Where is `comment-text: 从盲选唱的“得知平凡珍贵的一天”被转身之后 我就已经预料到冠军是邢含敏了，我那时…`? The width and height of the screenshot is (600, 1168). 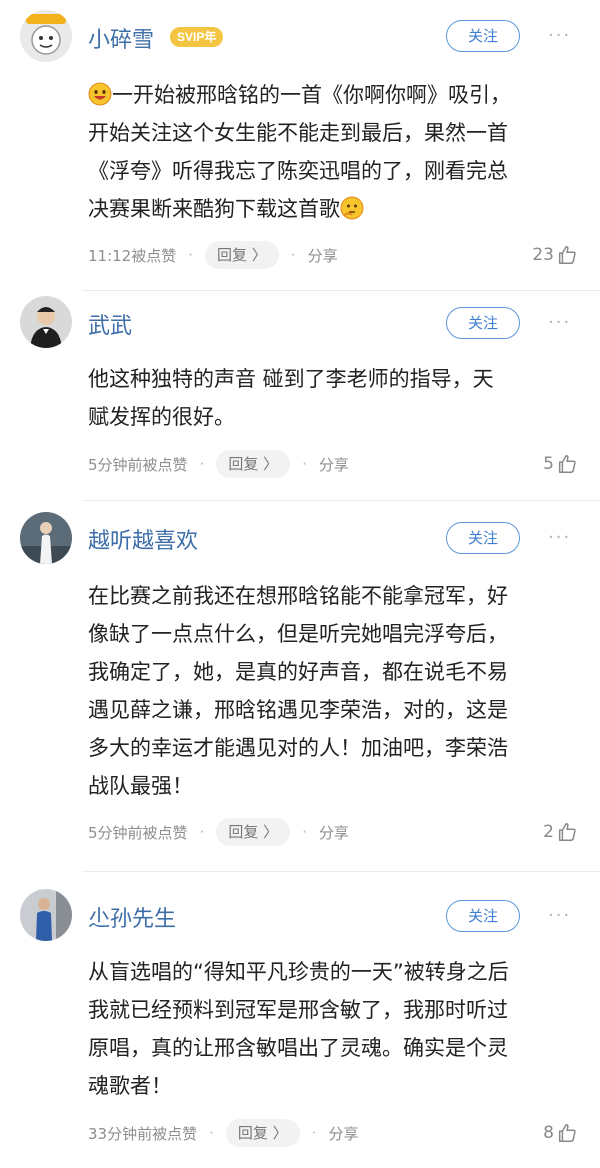 comment-text: 从盲选唱的“得知平凡珍贵的一天”被转身之后 我就已经预料到冠军是邢含敏了，我那时… is located at coordinates (334, 1029).